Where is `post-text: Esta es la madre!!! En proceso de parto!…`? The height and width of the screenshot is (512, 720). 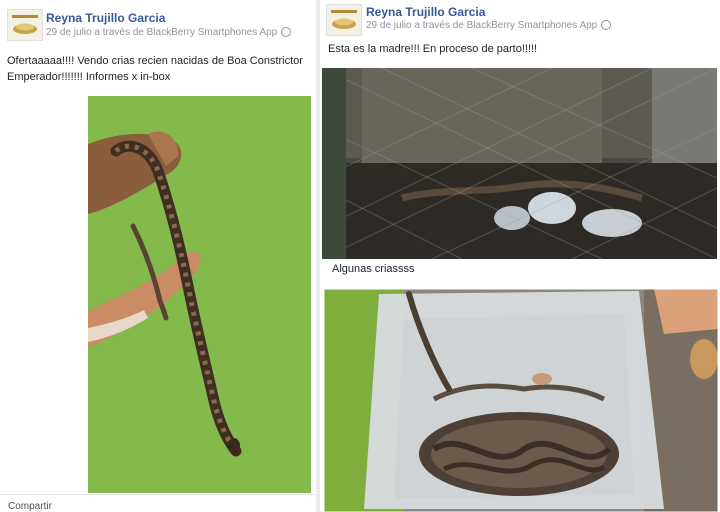 post-text: Esta es la madre!!! En proceso de parto!… is located at coordinates (433, 49).